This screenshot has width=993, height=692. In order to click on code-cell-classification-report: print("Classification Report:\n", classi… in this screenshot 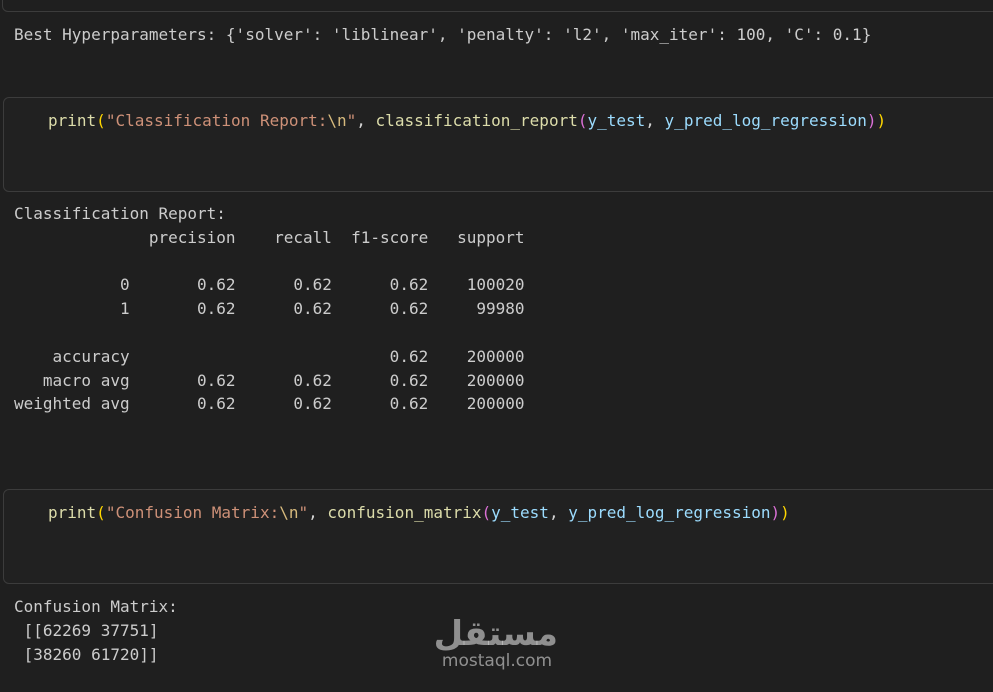, I will do `click(498, 144)`.